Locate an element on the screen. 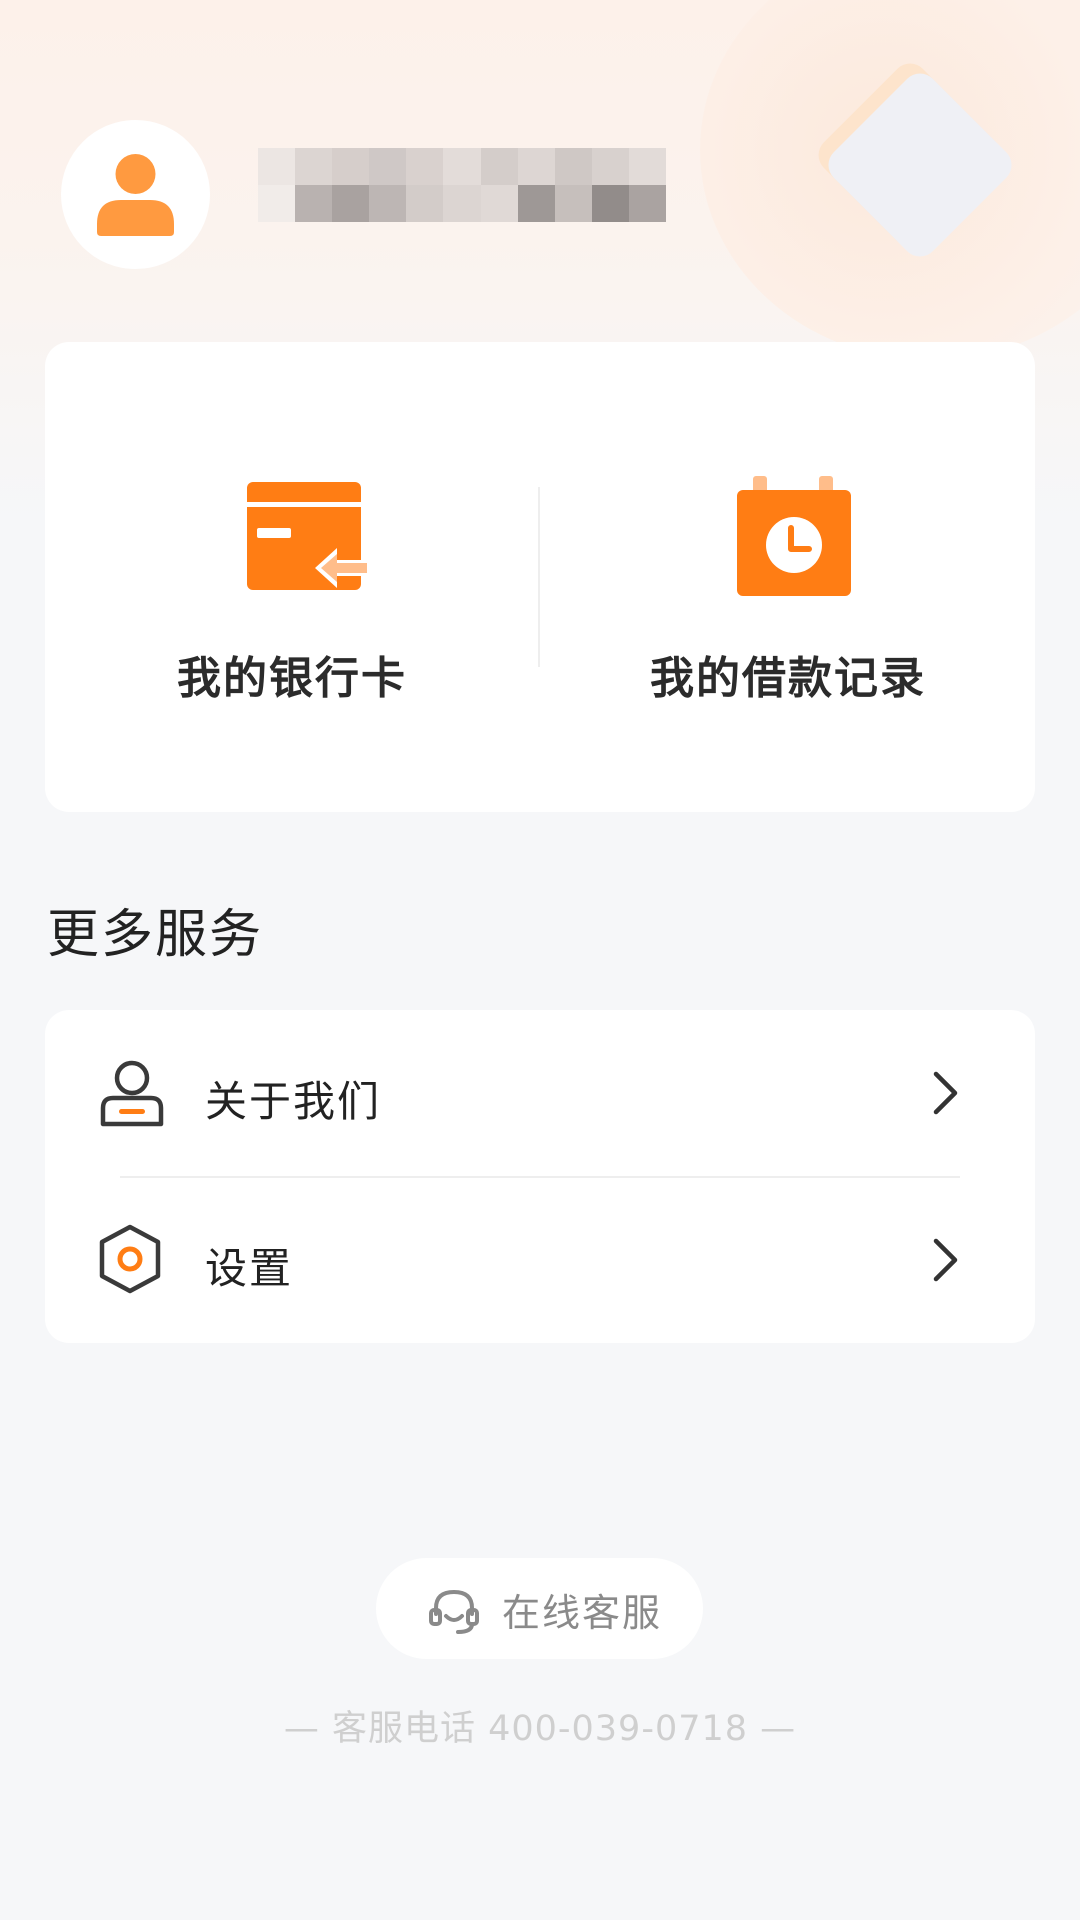 The height and width of the screenshot is (1920, 1080). list-item-settings: 设置 is located at coordinates (540, 1260).